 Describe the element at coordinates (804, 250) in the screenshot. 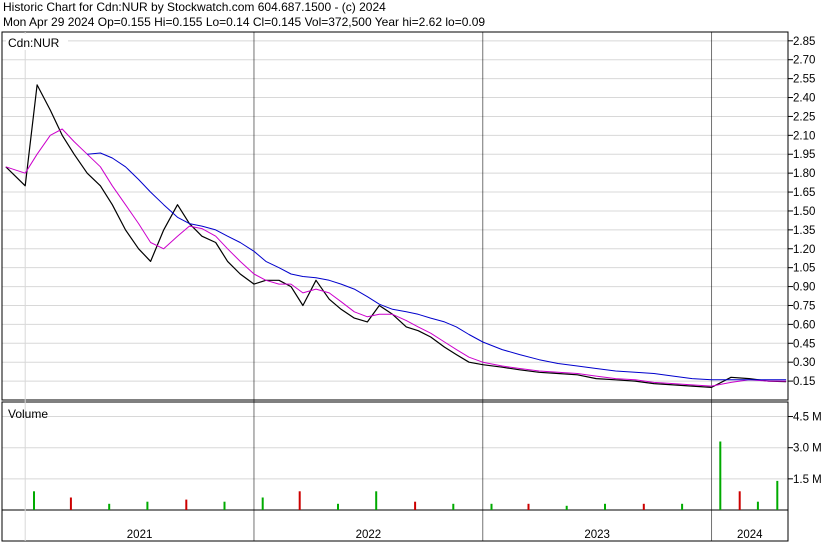

I see `price-tick-label: 1.20` at that location.